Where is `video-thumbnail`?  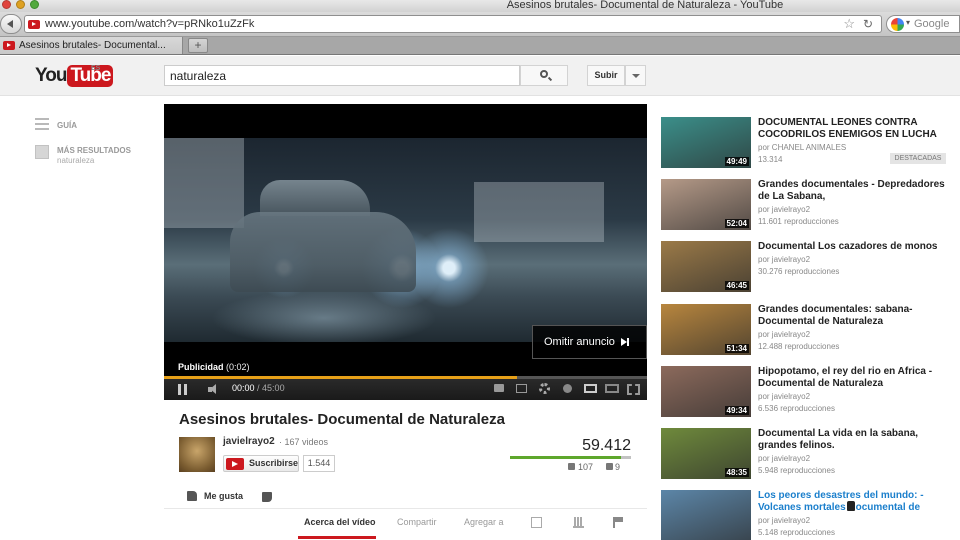 video-thumbnail is located at coordinates (706, 515).